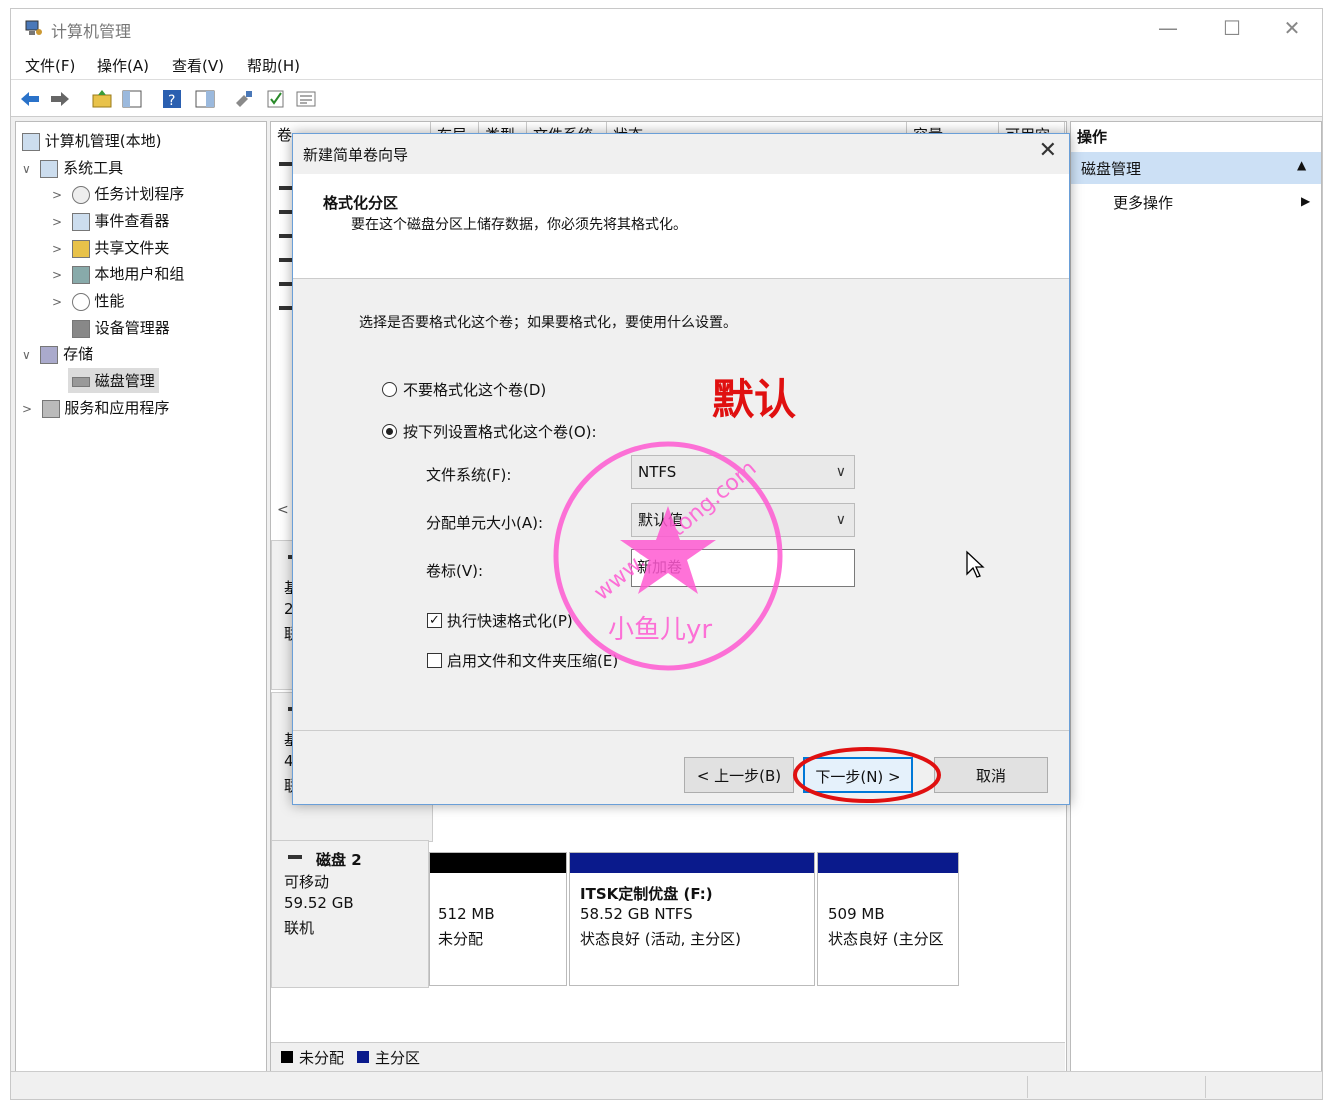 This screenshot has height=1102, width=1329. I want to click on highlight-ellipse, so click(867, 775).